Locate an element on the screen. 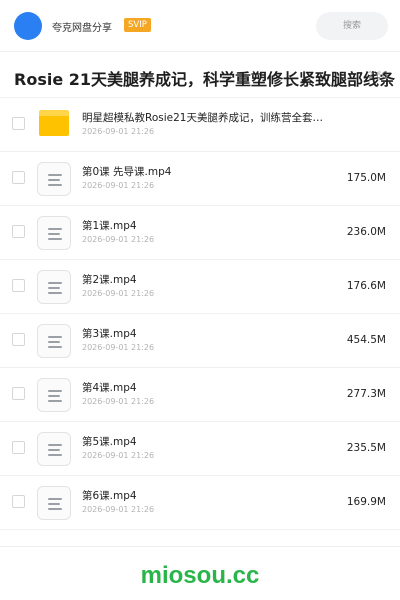 This screenshot has height=600, width=400. file-size: 169.9M is located at coordinates (366, 502).